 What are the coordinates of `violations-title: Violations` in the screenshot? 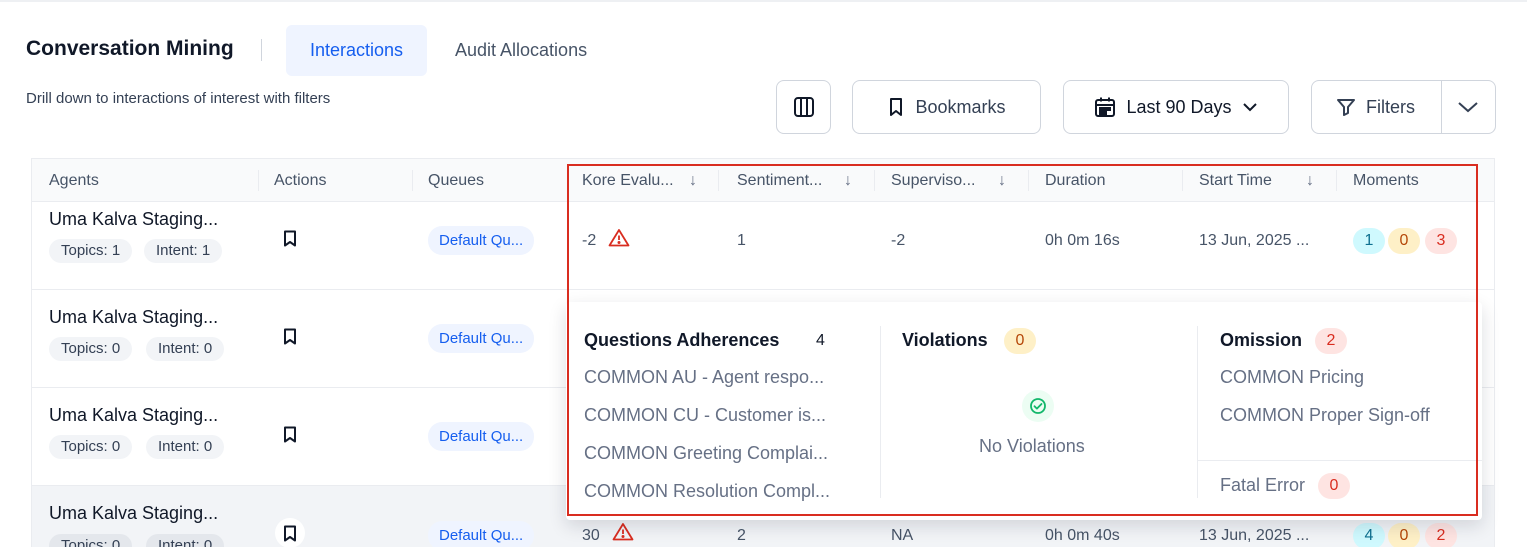 It's located at (945, 340).